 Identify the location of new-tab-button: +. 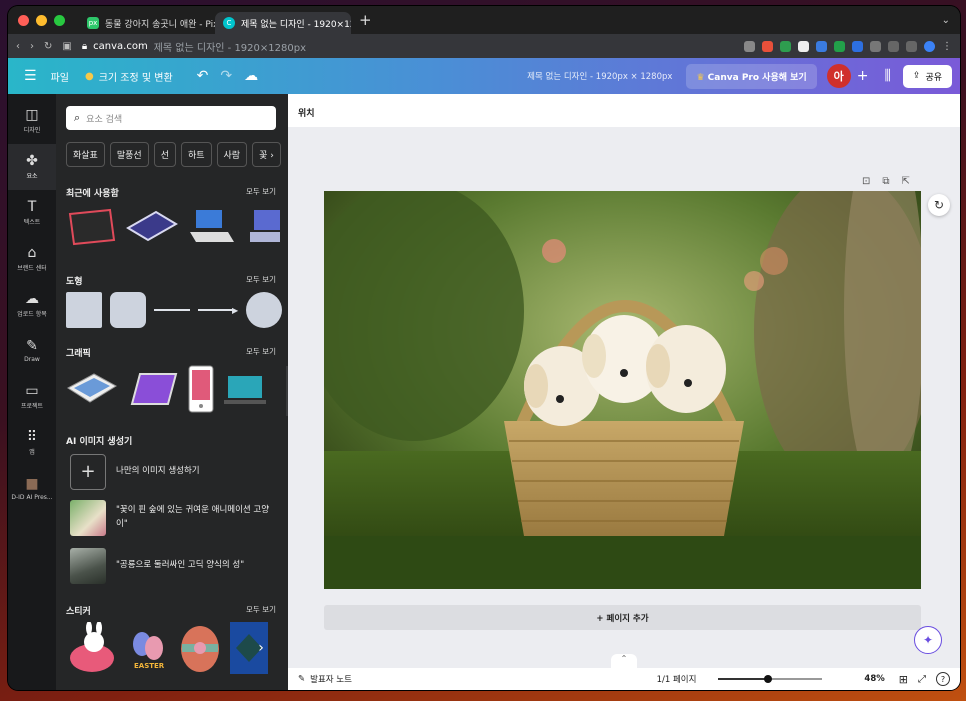
(365, 20).